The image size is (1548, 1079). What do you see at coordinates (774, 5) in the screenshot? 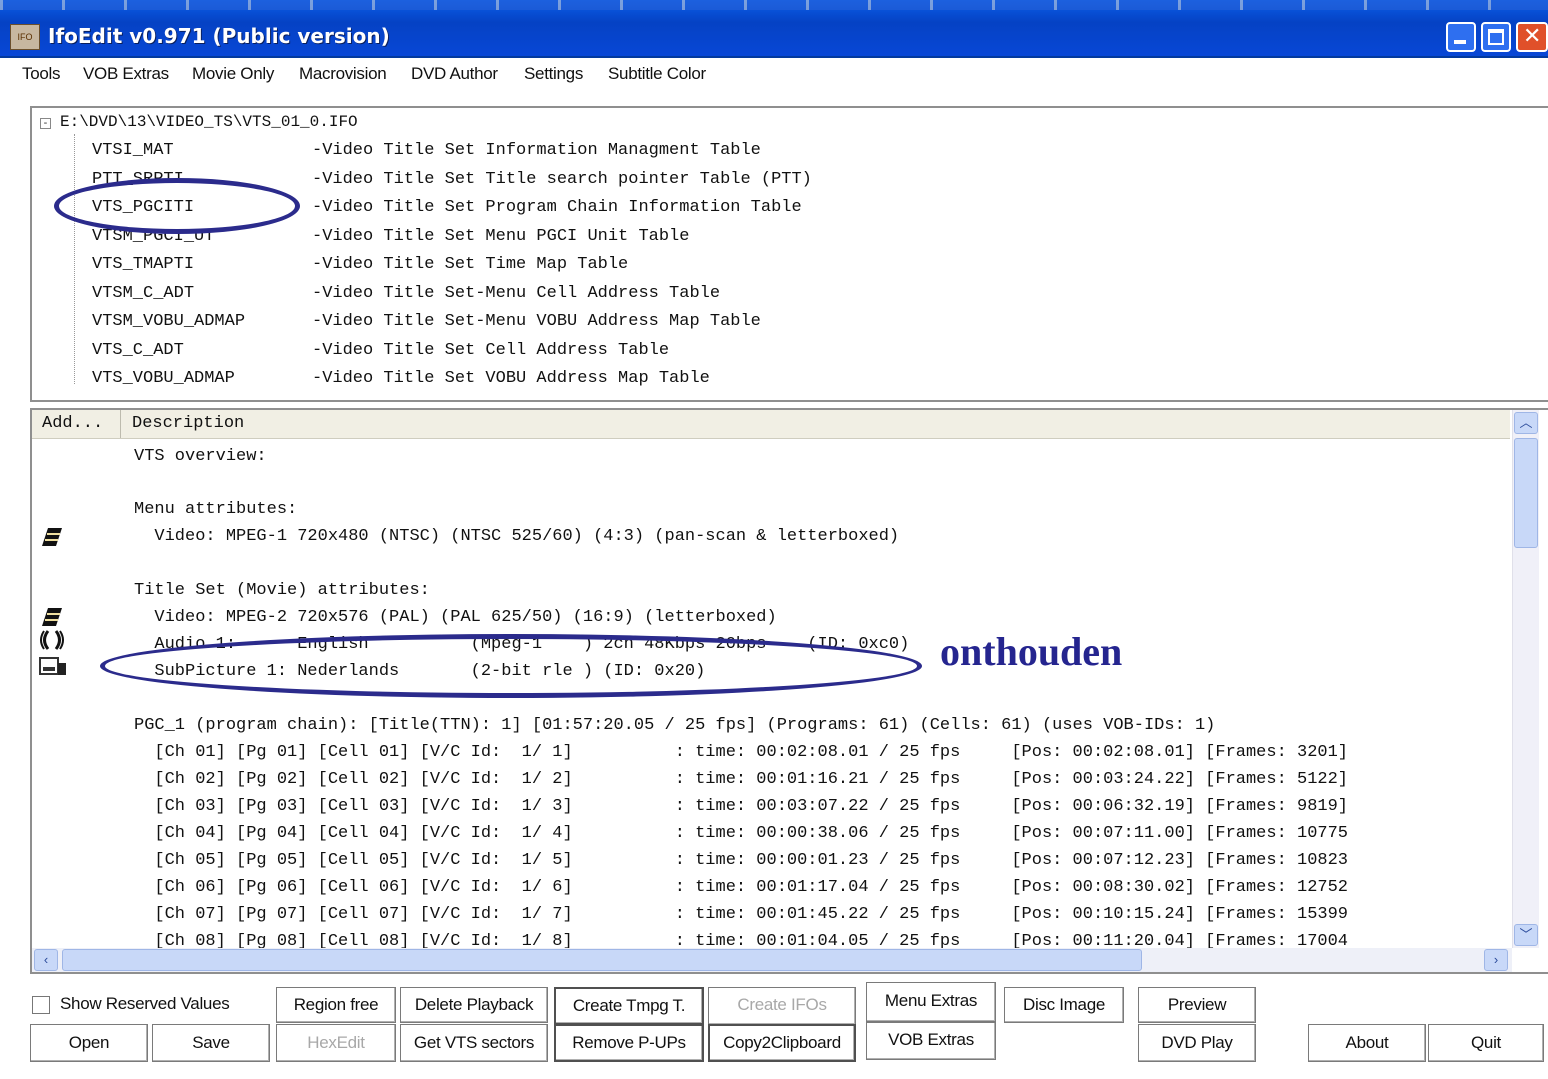
I see `title-bar-decoration` at bounding box center [774, 5].